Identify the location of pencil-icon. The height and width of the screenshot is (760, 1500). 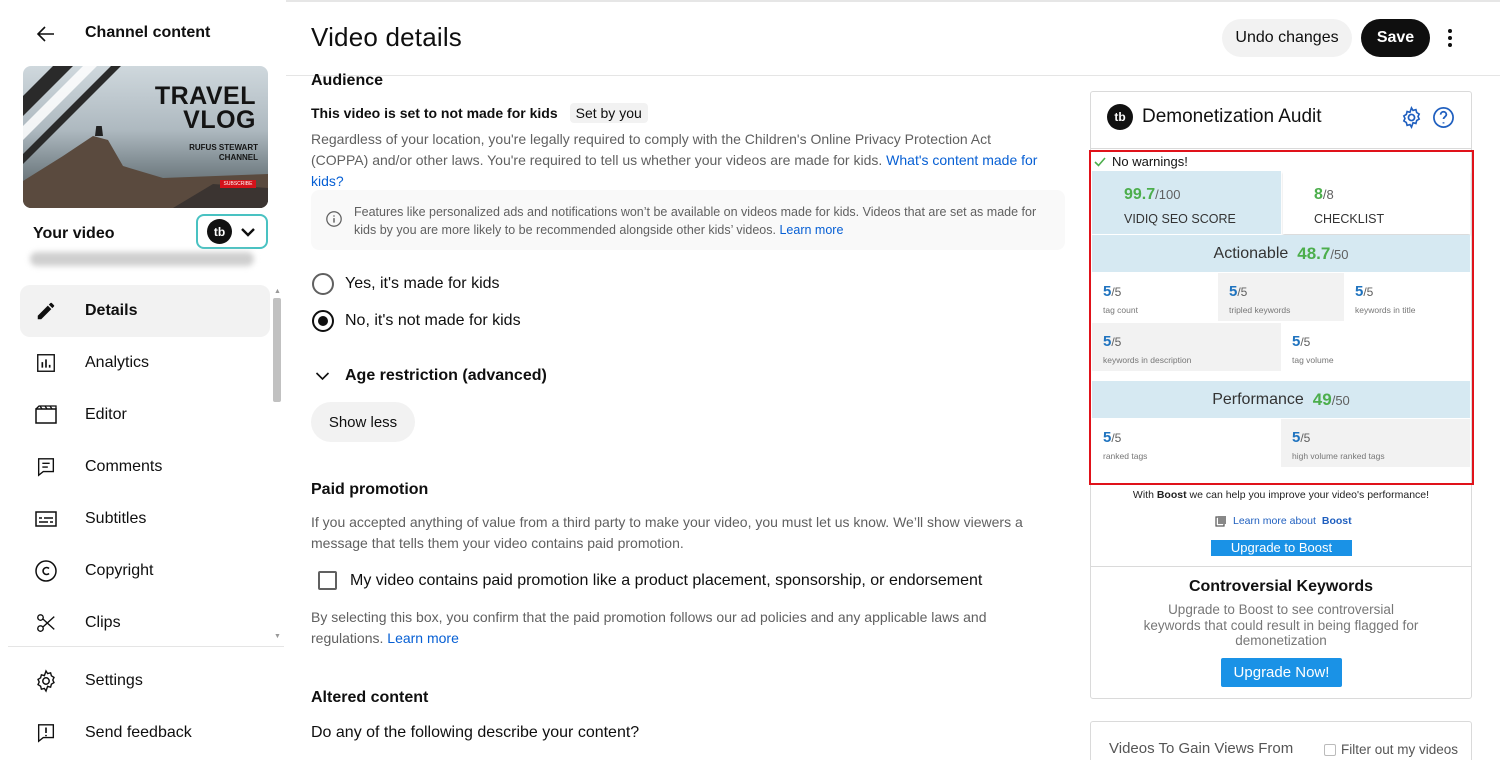
(46, 311).